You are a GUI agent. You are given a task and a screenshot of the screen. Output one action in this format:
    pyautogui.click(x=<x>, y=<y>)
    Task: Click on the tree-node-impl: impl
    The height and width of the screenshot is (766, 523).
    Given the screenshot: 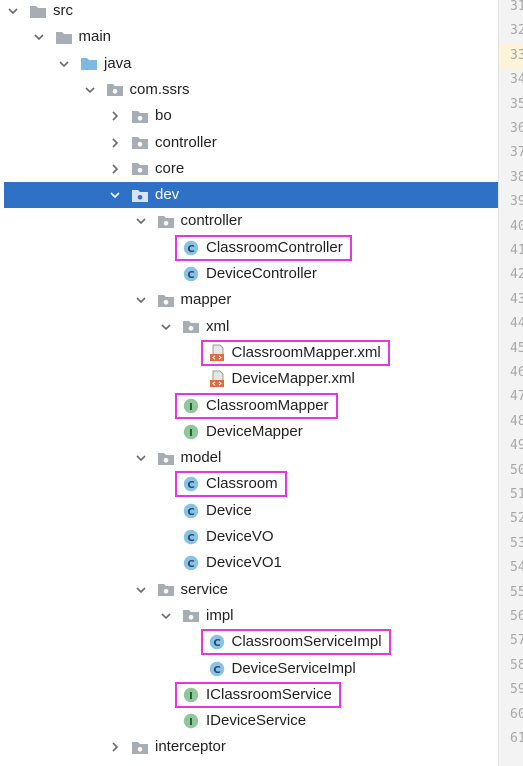 What is the action you would take?
    pyautogui.click(x=249, y=616)
    